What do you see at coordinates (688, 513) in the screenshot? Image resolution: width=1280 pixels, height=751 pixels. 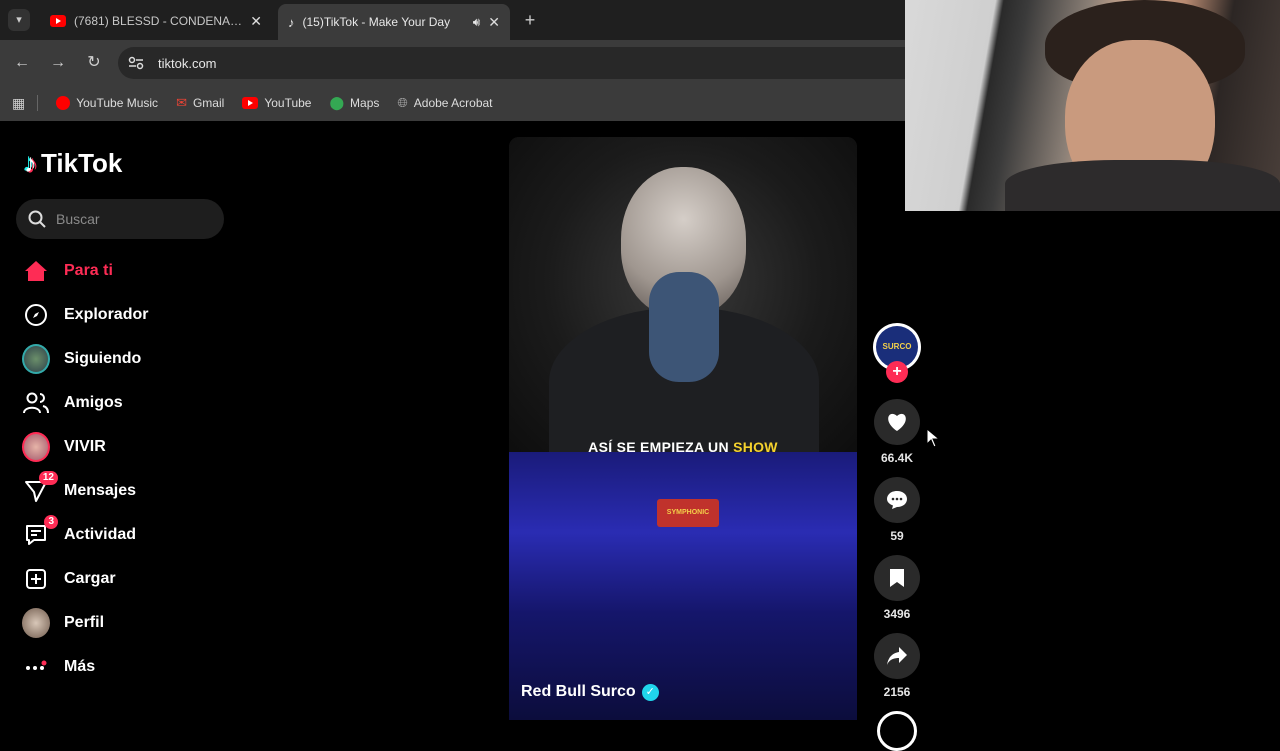 I see `stage-logo: SYMPHONIC` at bounding box center [688, 513].